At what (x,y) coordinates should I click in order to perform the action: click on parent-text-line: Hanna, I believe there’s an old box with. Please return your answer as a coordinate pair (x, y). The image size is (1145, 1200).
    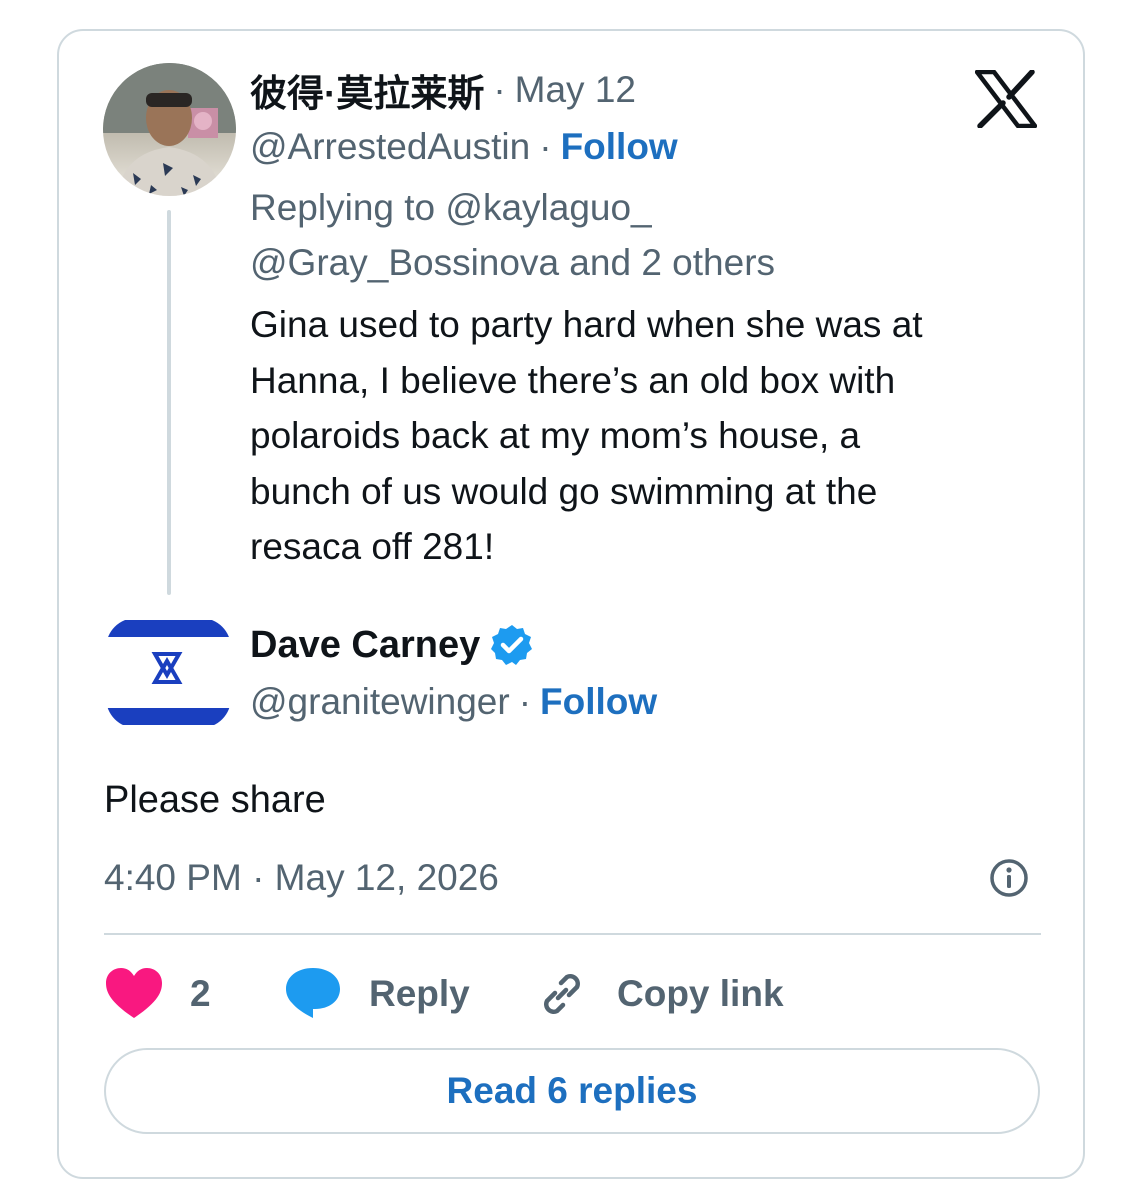
    Looking at the image, I should click on (573, 380).